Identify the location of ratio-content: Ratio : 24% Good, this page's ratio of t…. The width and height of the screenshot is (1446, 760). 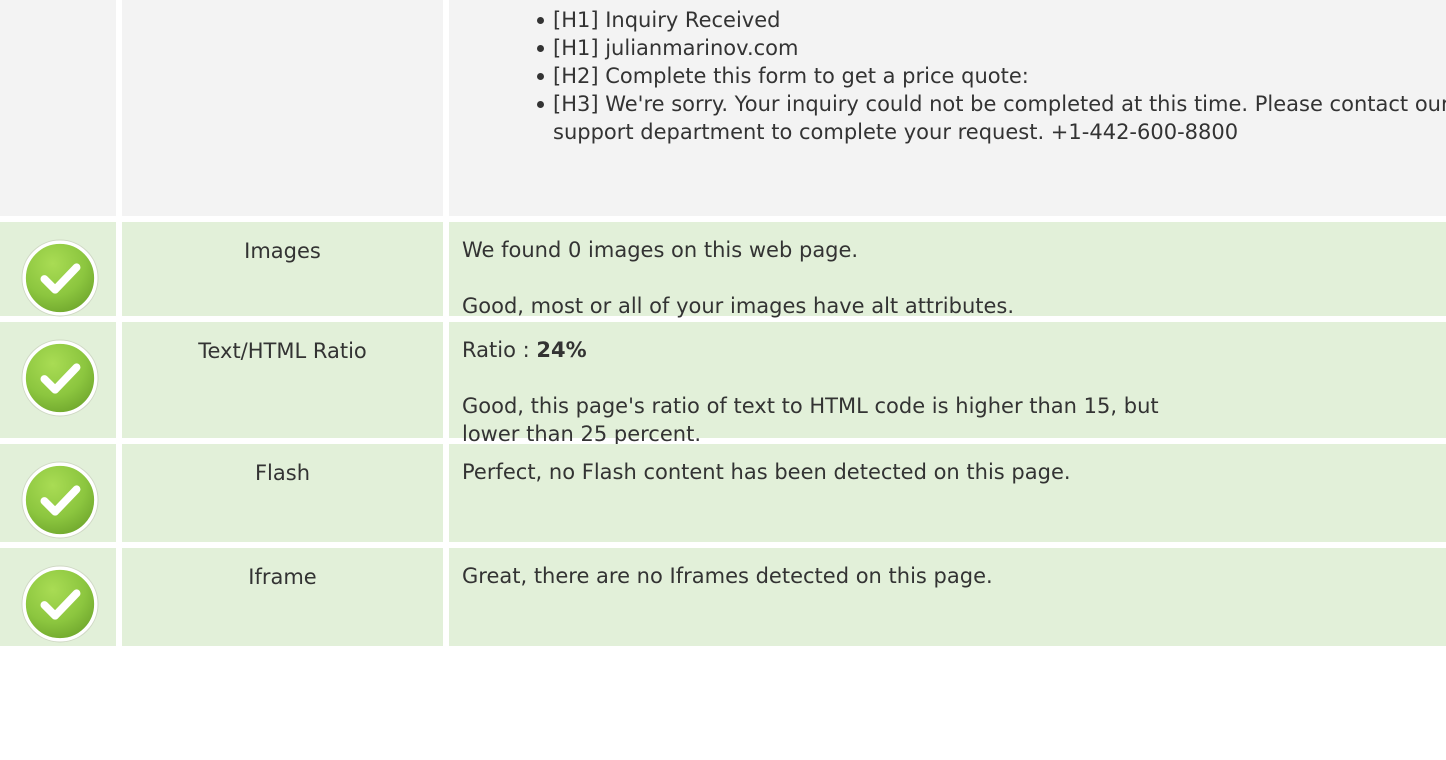
(947, 384).